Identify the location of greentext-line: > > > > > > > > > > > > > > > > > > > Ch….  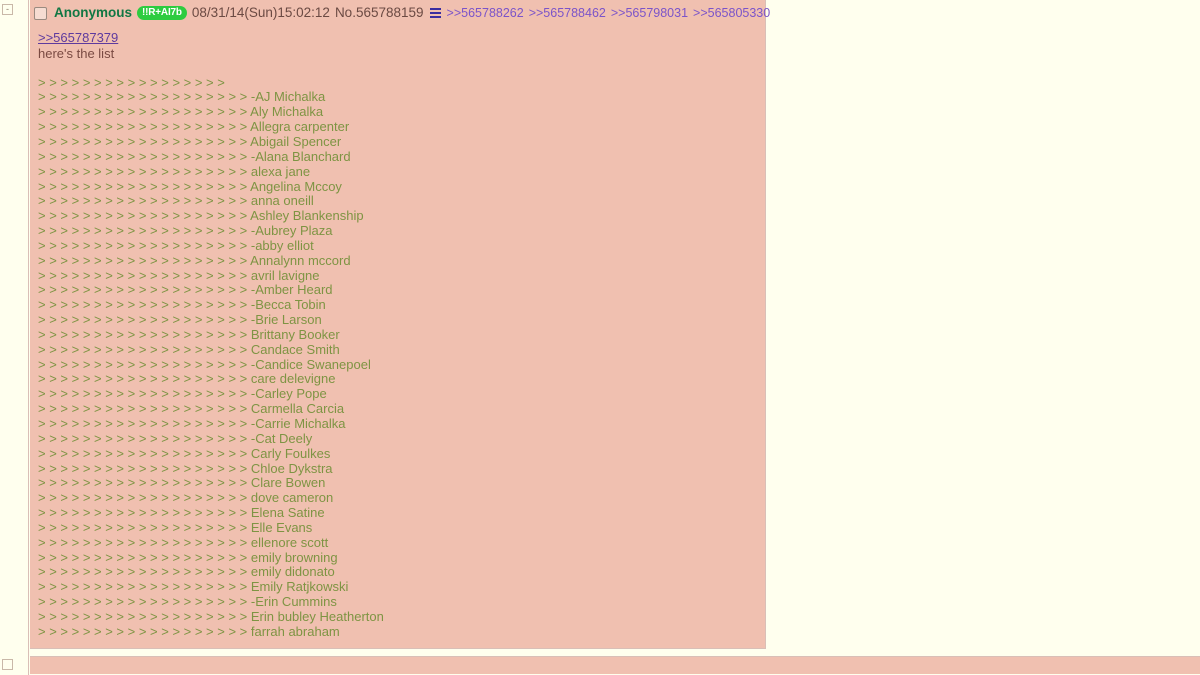
(185, 468).